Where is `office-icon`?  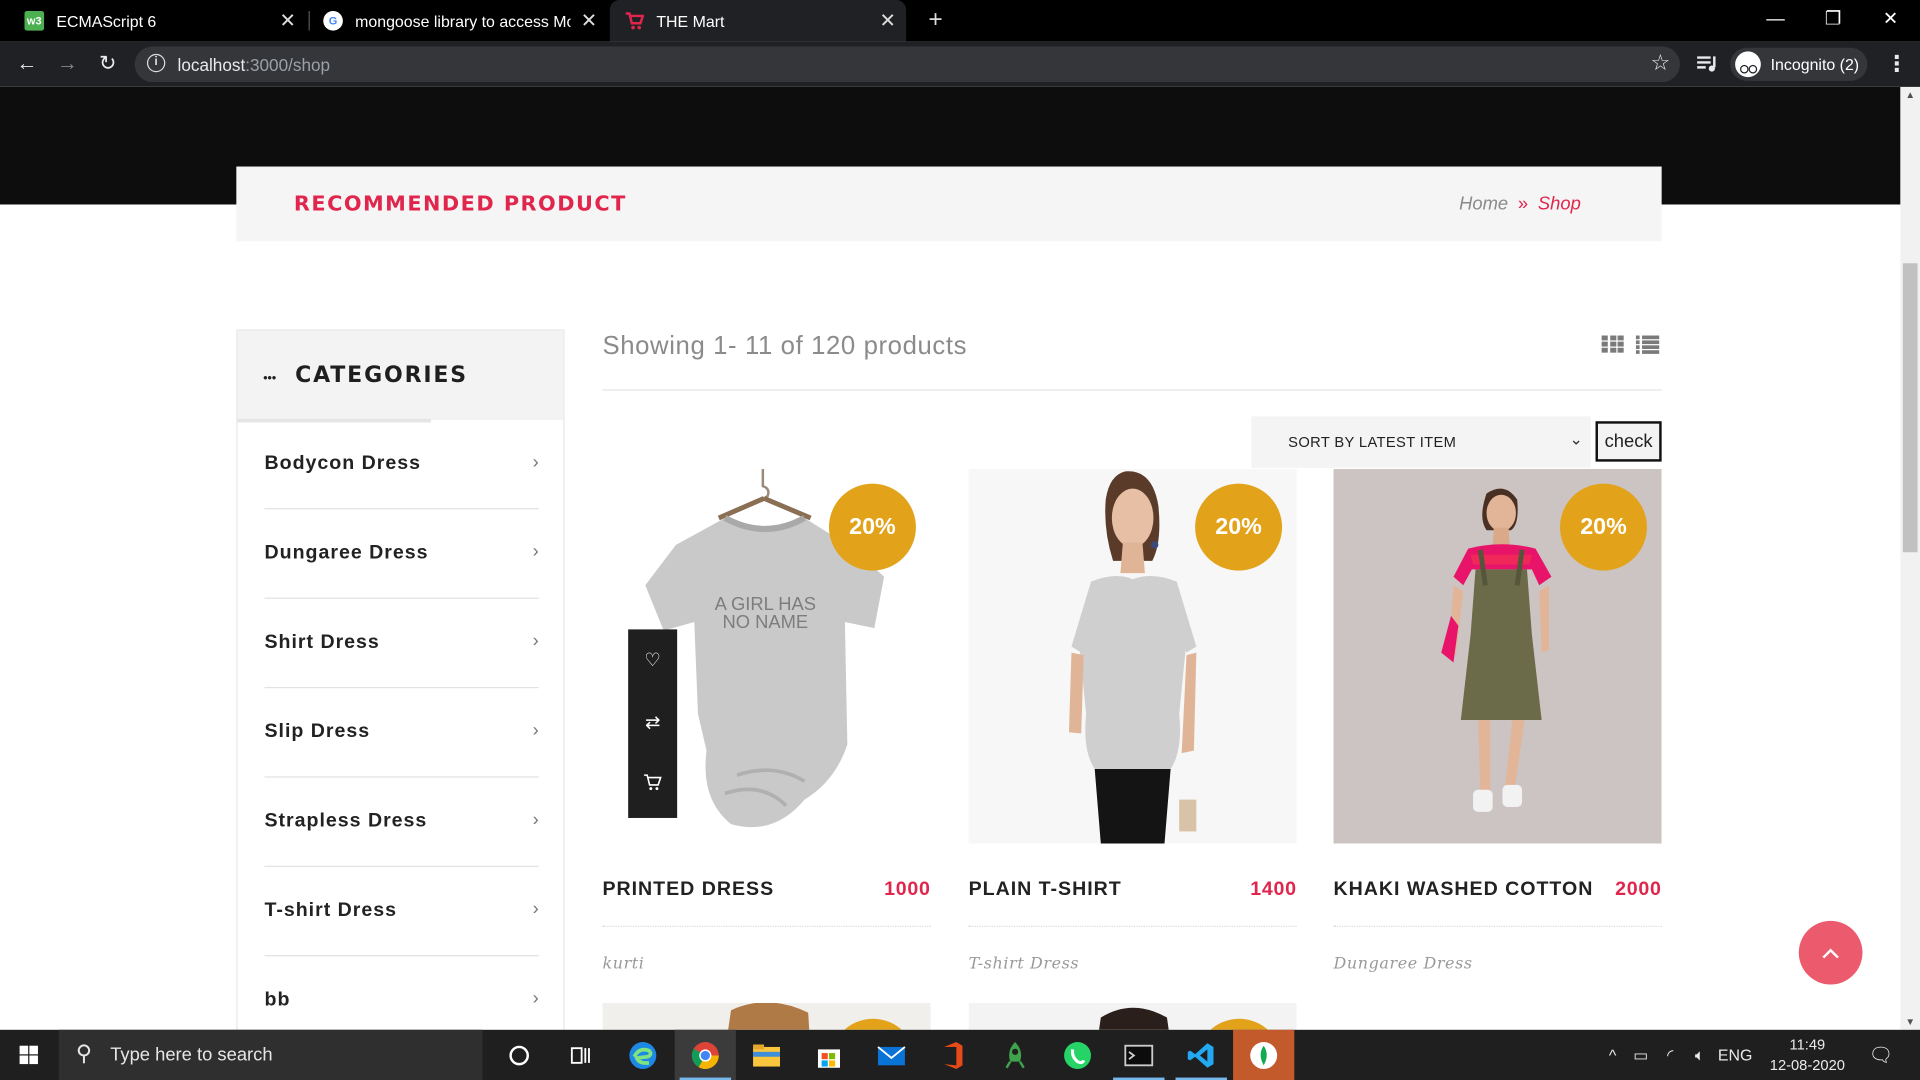
office-icon is located at coordinates (952, 1055).